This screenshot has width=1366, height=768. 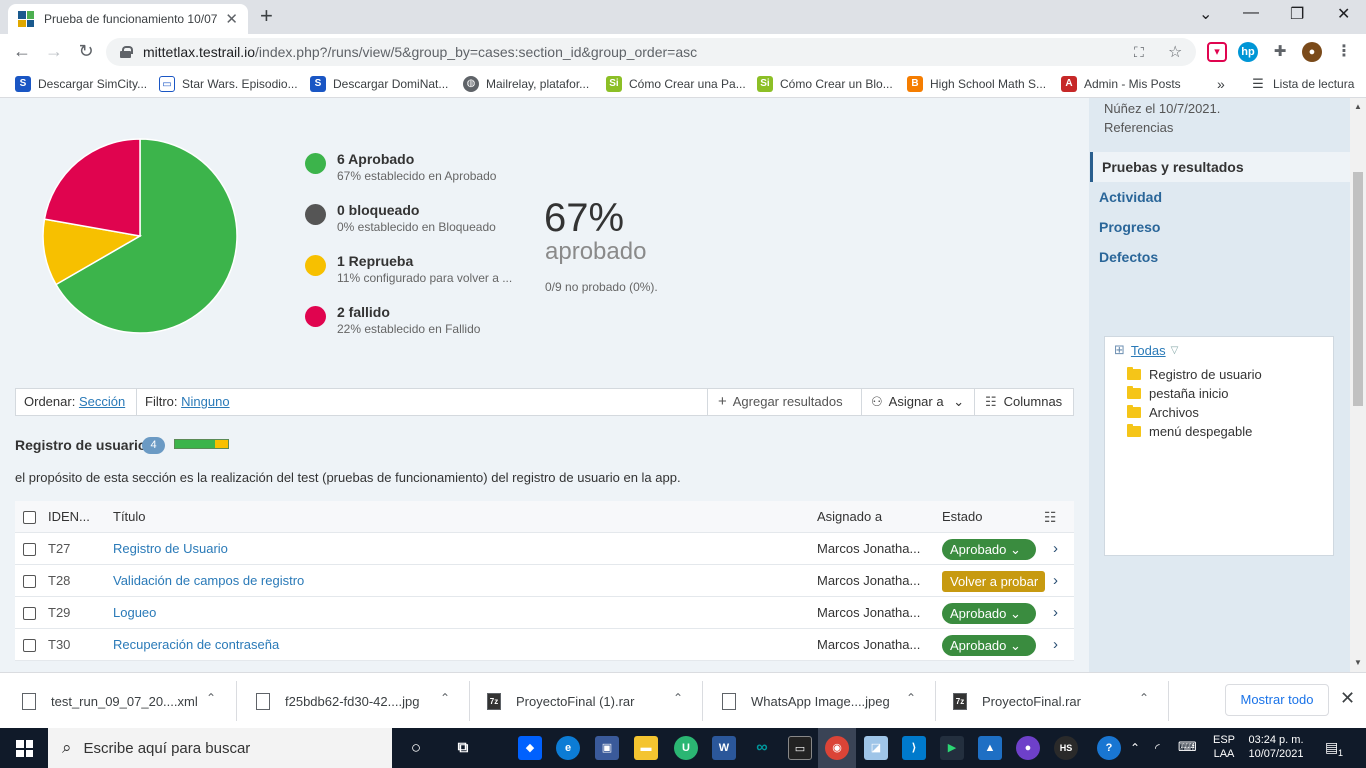 What do you see at coordinates (1248, 52) in the screenshot?
I see `hp-extension-icon: hp` at bounding box center [1248, 52].